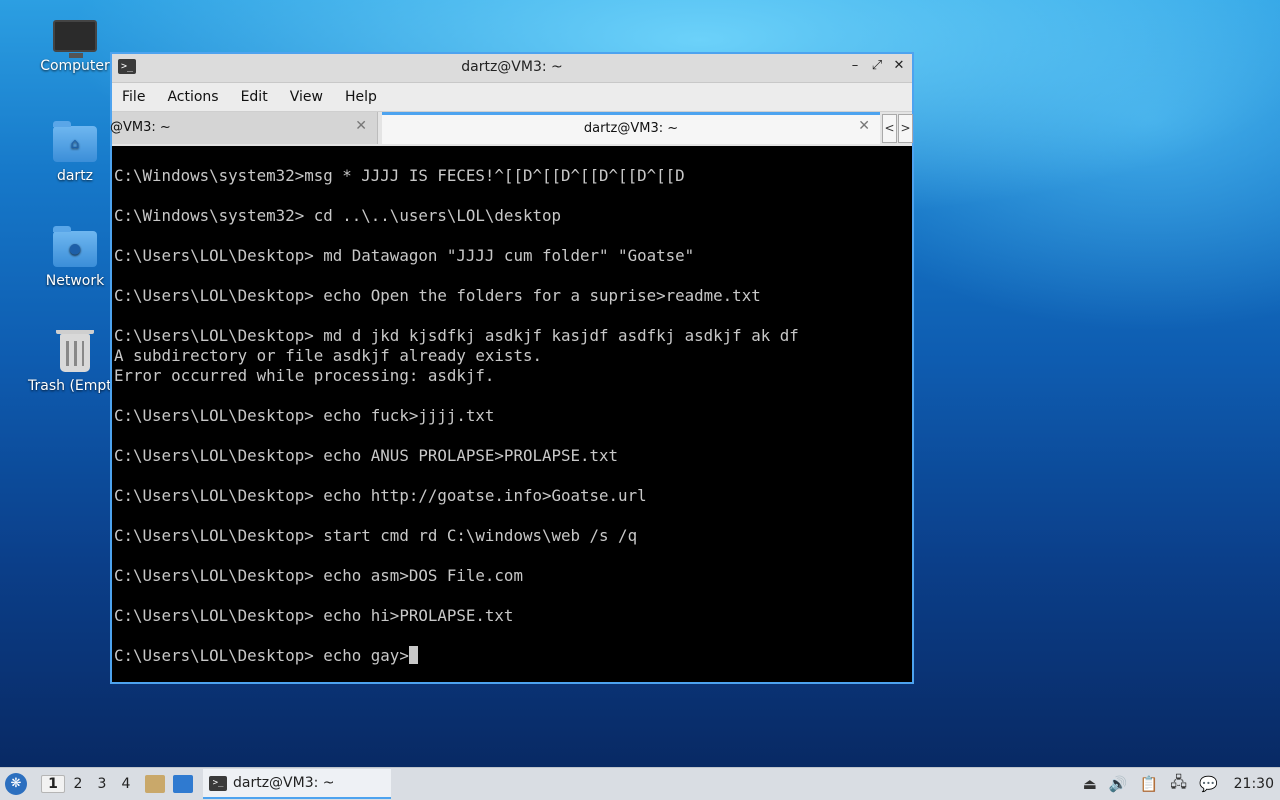 This screenshot has width=1280, height=800. I want to click on system-tray: ⏏ 🔊 📋 🖧 💬 21:30, so click(1175, 784).